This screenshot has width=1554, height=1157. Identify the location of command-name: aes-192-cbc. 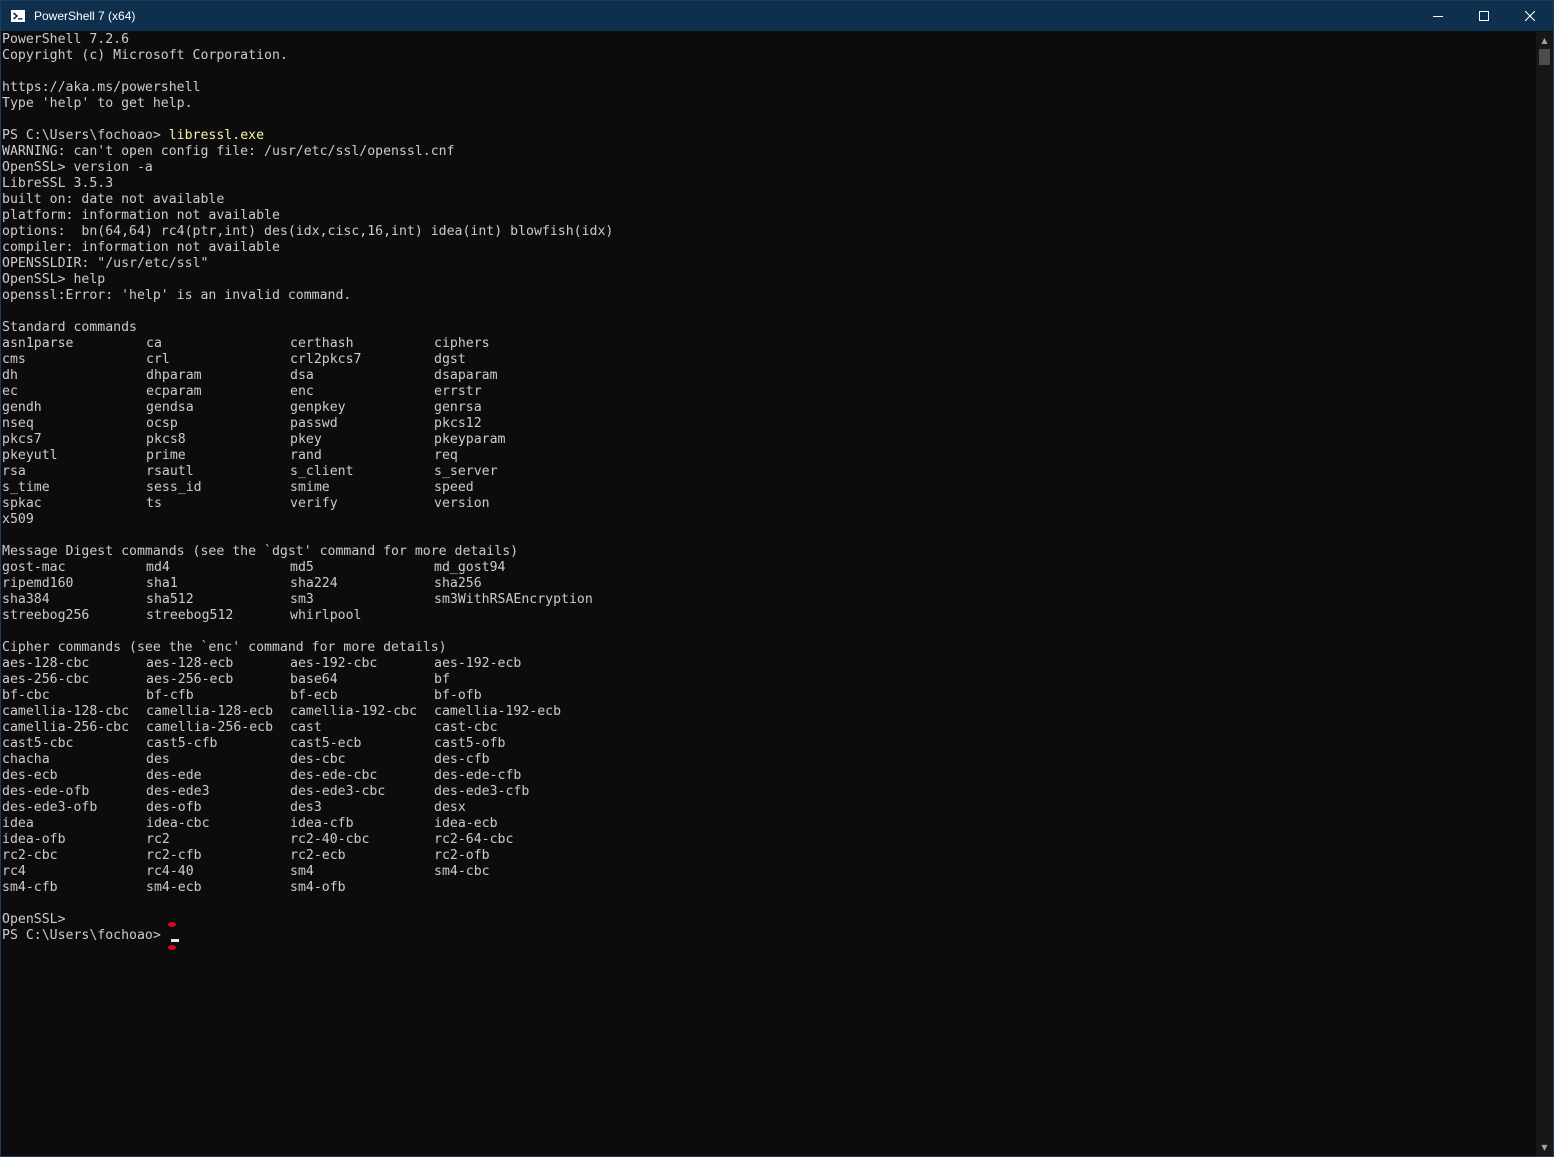
(334, 663).